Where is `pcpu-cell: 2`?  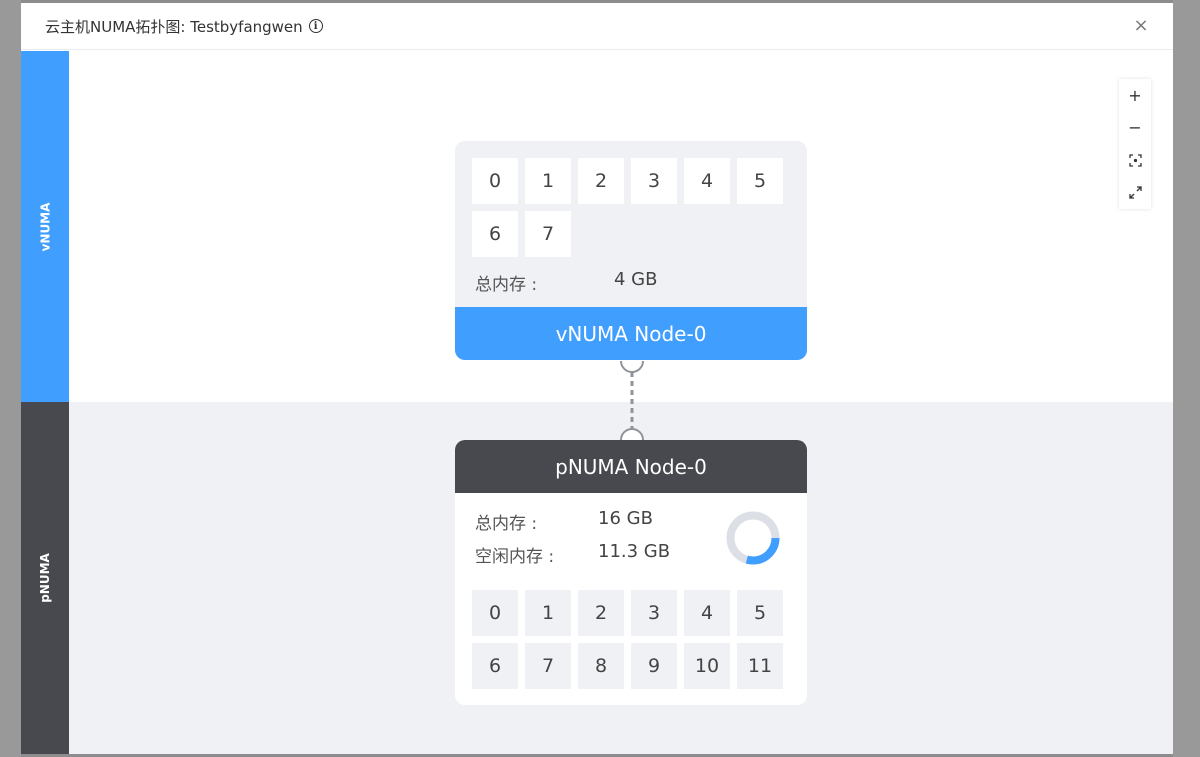 pcpu-cell: 2 is located at coordinates (601, 613).